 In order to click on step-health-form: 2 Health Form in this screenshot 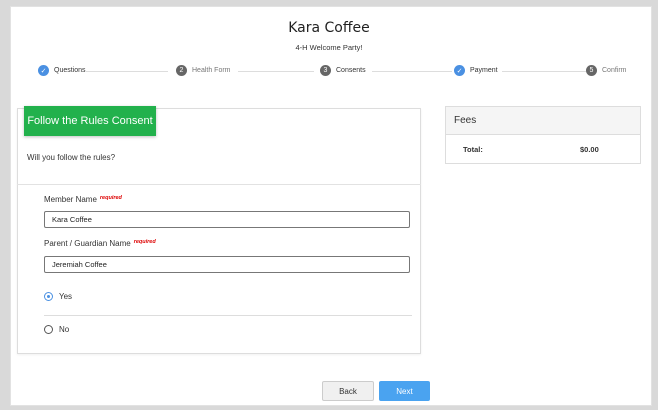, I will do `click(203, 70)`.